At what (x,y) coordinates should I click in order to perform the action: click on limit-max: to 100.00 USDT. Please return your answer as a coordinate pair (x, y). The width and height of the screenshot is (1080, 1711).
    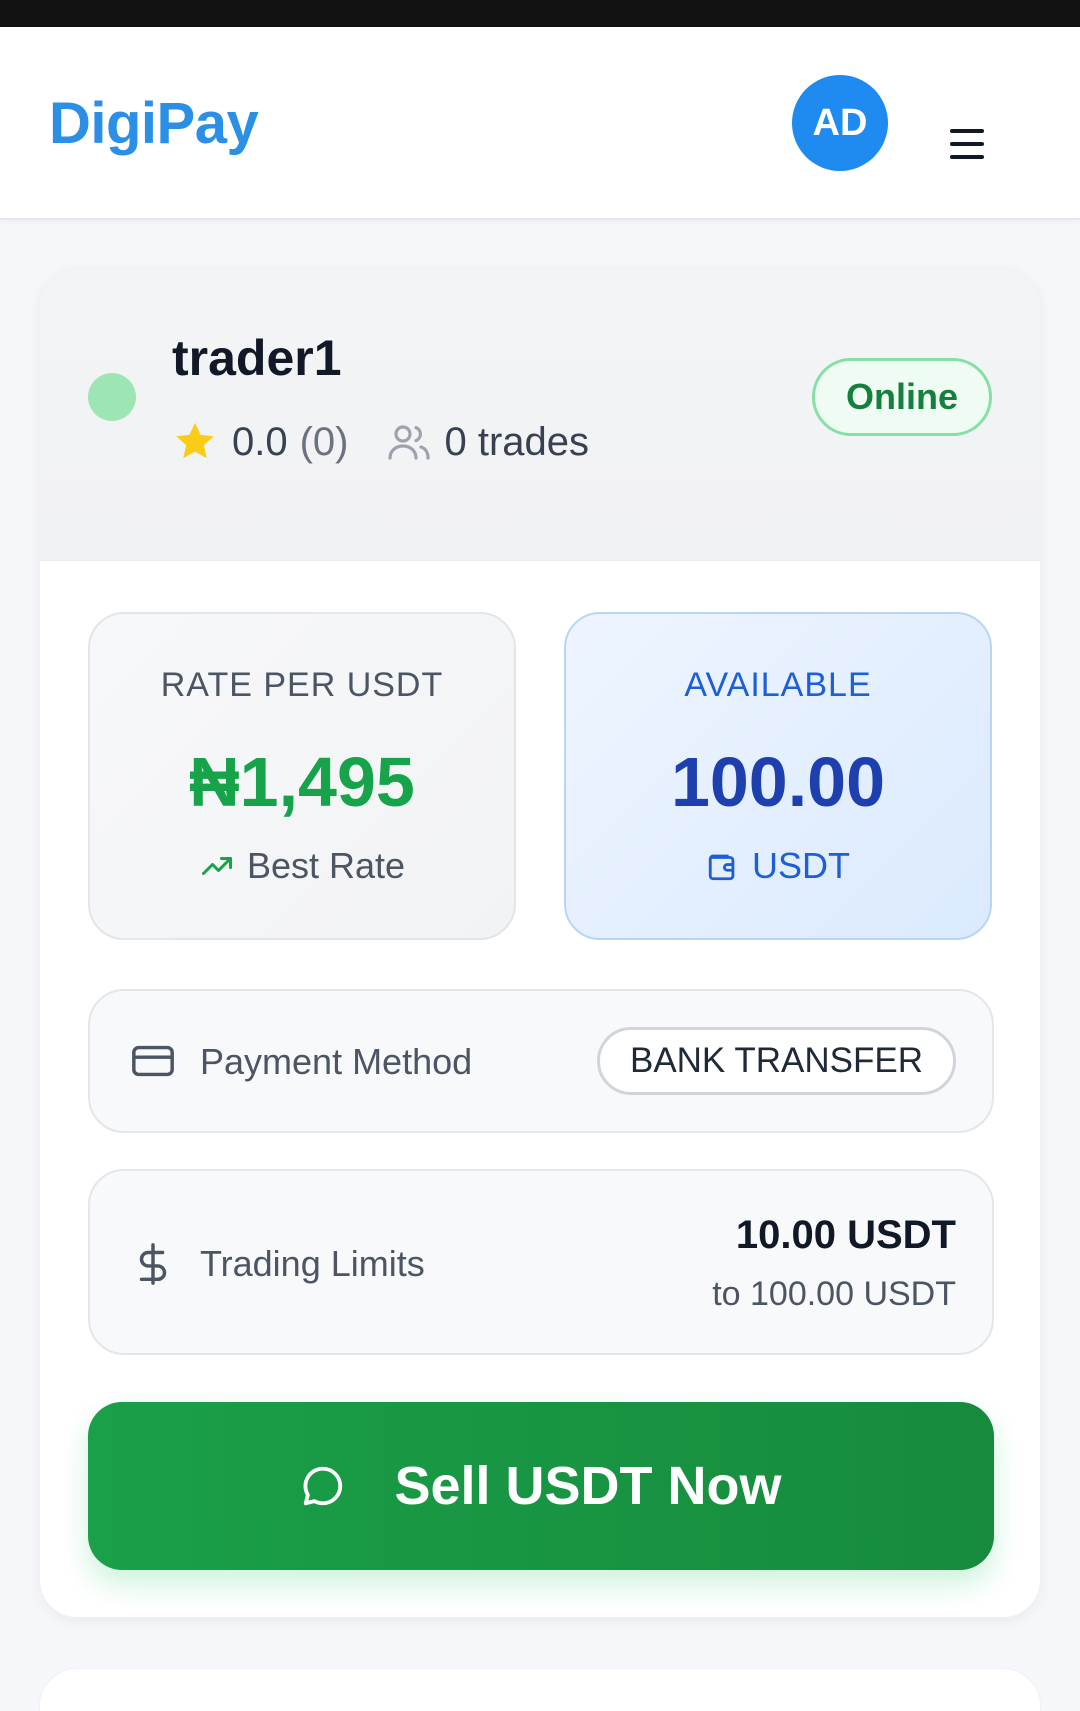
    Looking at the image, I should click on (834, 1294).